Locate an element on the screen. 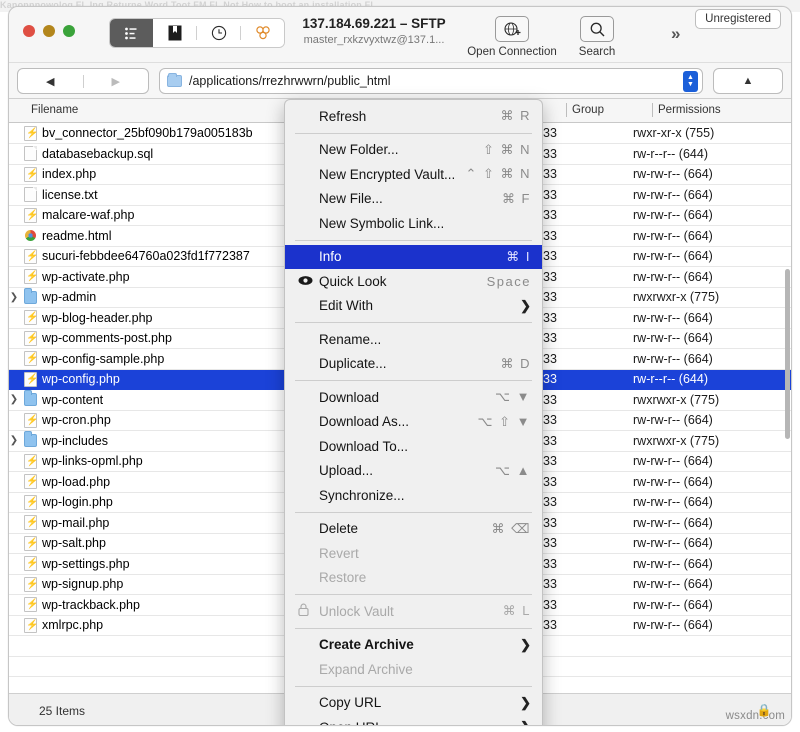 This screenshot has height=732, width=800. menu-item-copy-url: Copy URL ❯ is located at coordinates (413, 703).